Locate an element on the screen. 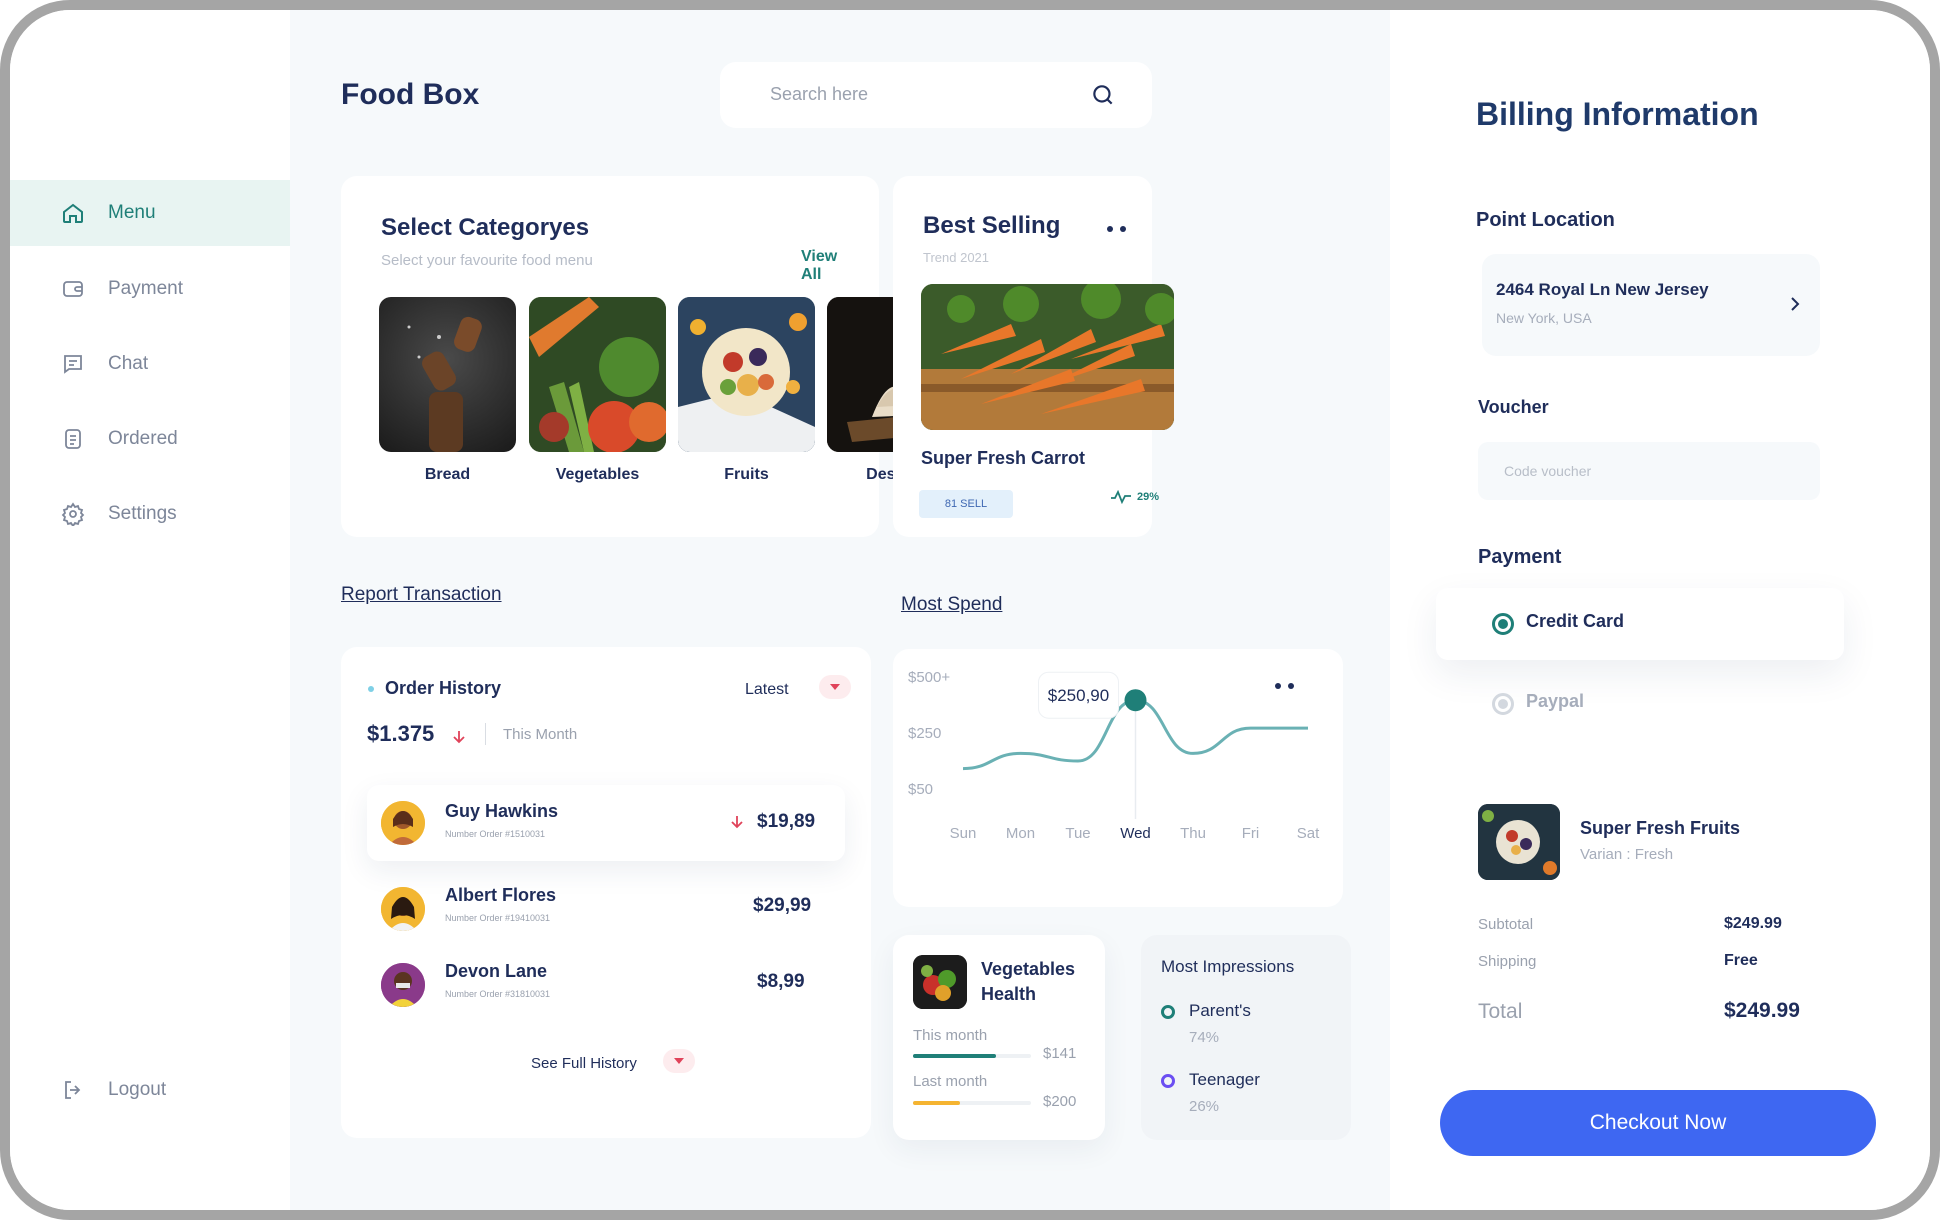 The image size is (1940, 1220). sidebar-item-menu: Menu is located at coordinates (150, 213).